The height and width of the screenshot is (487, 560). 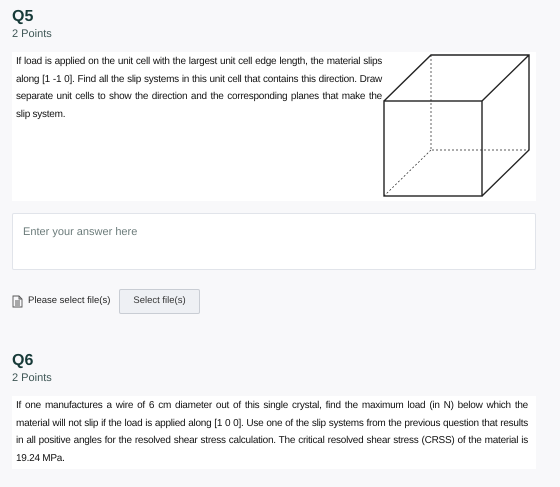 What do you see at coordinates (272, 432) in the screenshot?
I see `question-prompt: If one manufactures a wire of 6 cm diameter out of this single crystal, find the maximum load (in N) below which the material will not slip if the load is applied along [1 0 0]. Use one of the slip systems from the previous question that results in all positive angles for the resolved shear stress calculation. The critical resolved shear stress (CRSS) of the material is 19.24 MPa.` at bounding box center [272, 432].